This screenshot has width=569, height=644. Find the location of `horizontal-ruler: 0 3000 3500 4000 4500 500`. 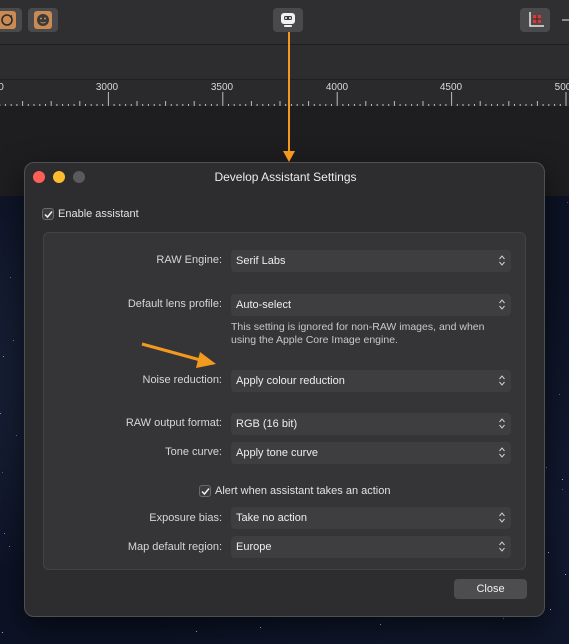

horizontal-ruler: 0 3000 3500 4000 4500 500 is located at coordinates (284, 92).